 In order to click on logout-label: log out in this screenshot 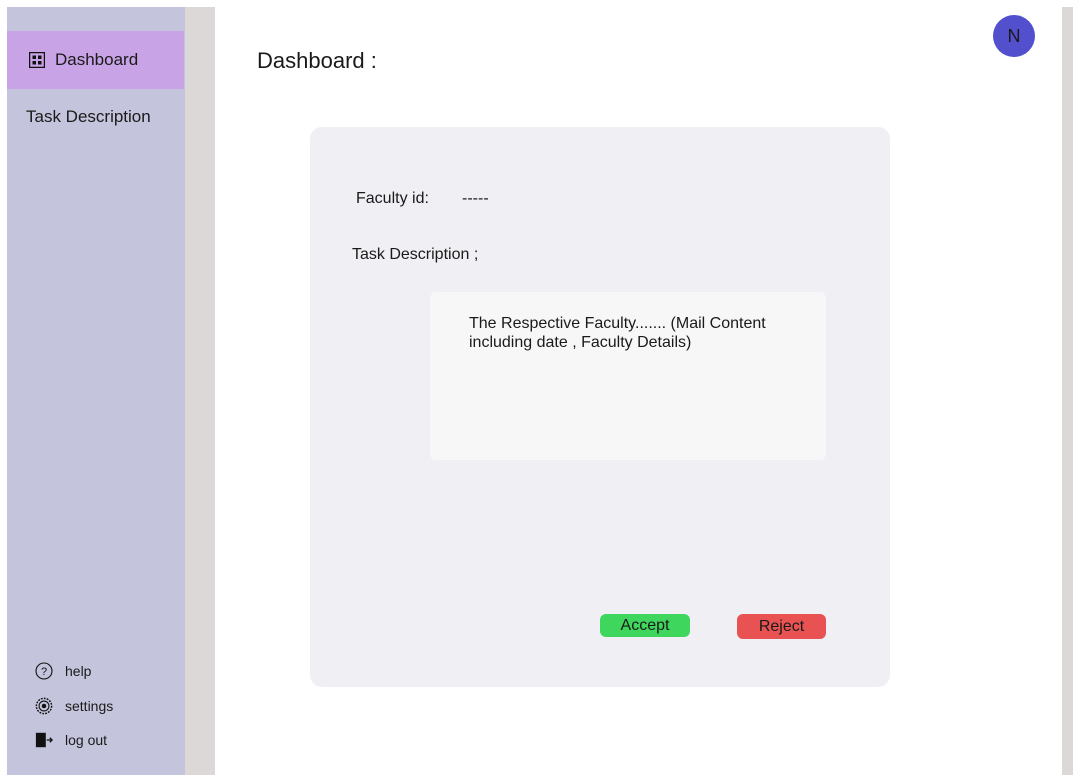, I will do `click(86, 740)`.